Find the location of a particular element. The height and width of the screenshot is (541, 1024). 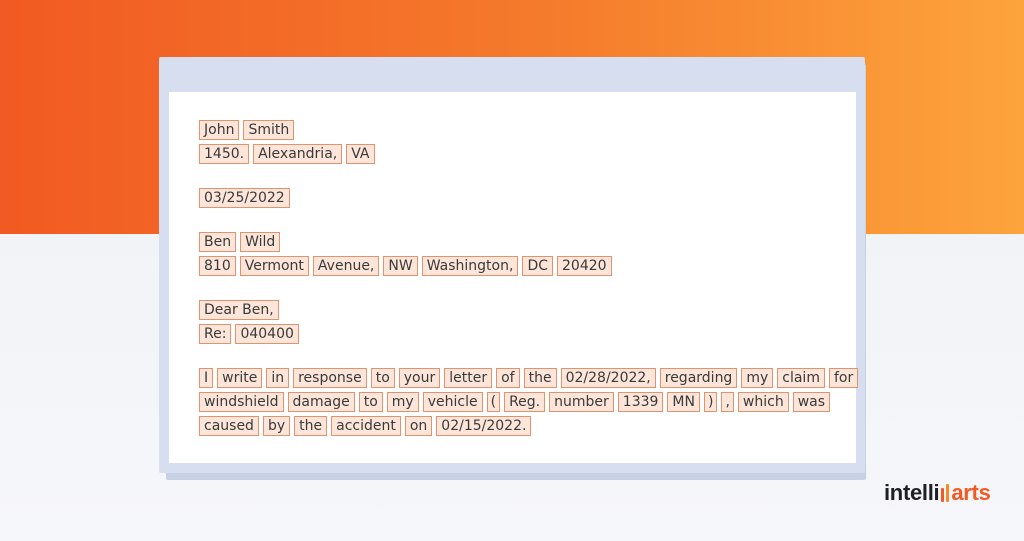

body-line-3: caused by the accident on 02/15/2022. is located at coordinates (367, 426).